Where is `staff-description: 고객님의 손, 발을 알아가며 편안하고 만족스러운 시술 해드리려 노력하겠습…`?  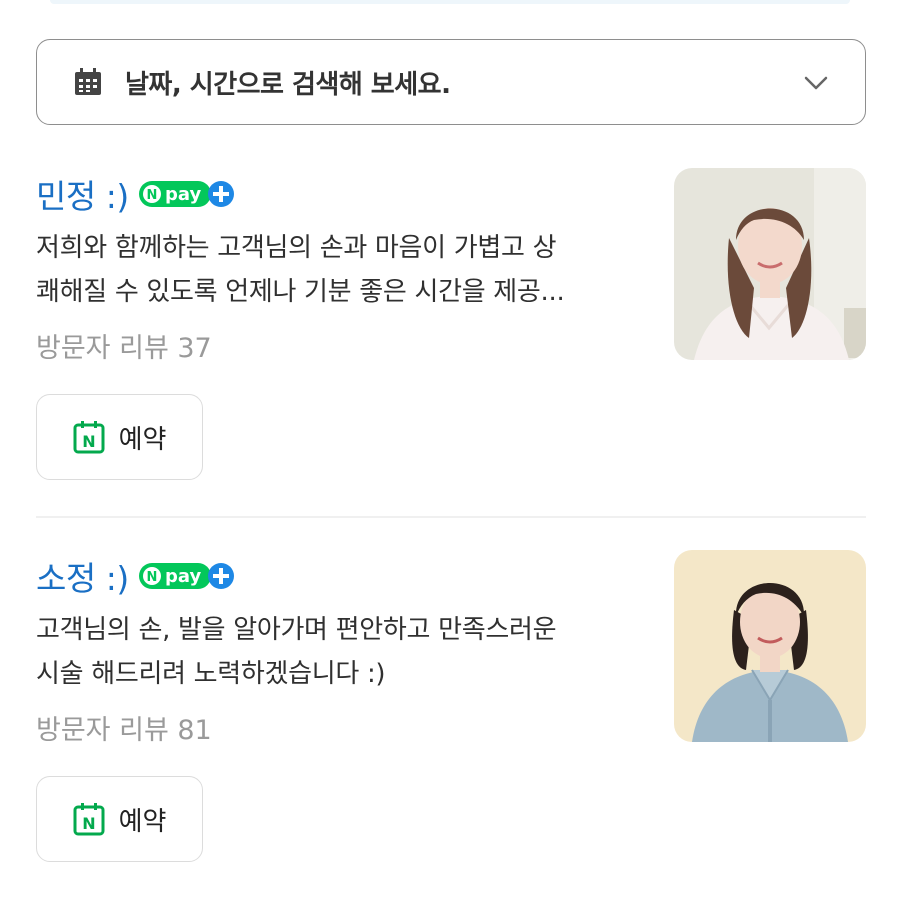 staff-description: 고객님의 손, 발을 알아가며 편안하고 만족스러운 시술 해드리려 노력하겠습… is located at coordinates (341, 652).